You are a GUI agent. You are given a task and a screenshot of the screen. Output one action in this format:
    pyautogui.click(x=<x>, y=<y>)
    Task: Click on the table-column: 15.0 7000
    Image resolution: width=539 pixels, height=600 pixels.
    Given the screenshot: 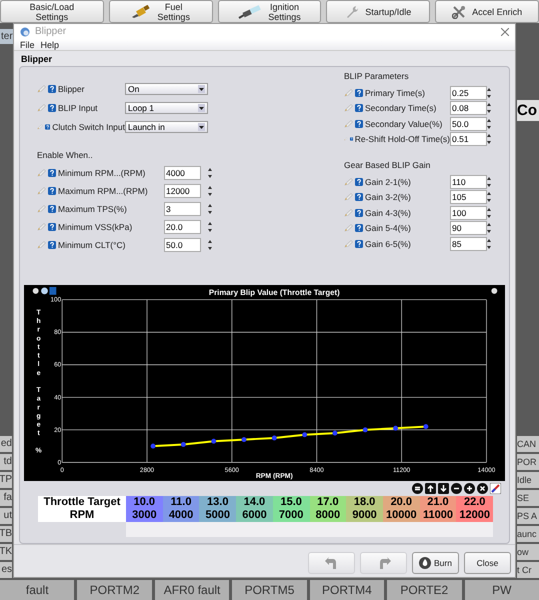 What is the action you would take?
    pyautogui.click(x=291, y=509)
    